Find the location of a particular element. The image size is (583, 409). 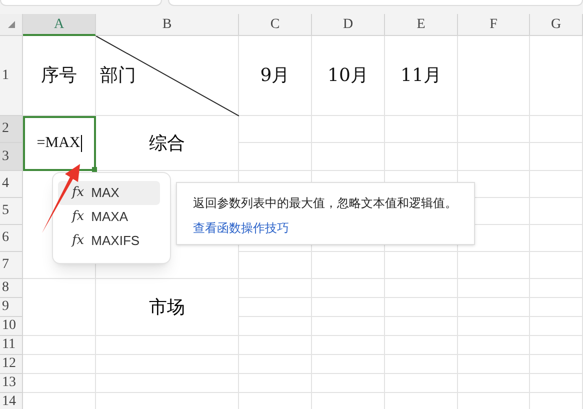

row-header: 8 is located at coordinates (11, 288).